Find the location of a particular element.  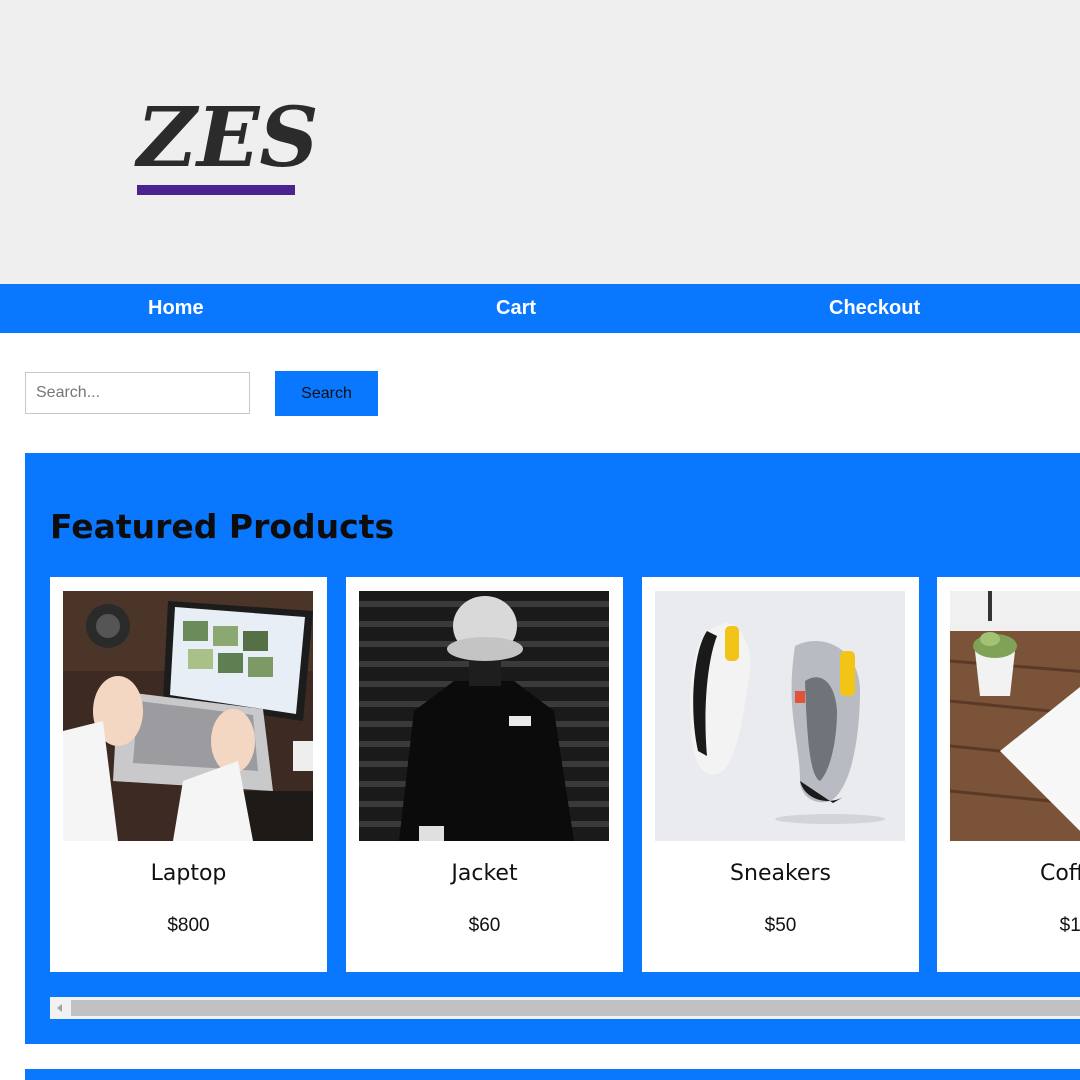

search-button: Search is located at coordinates (326, 393).